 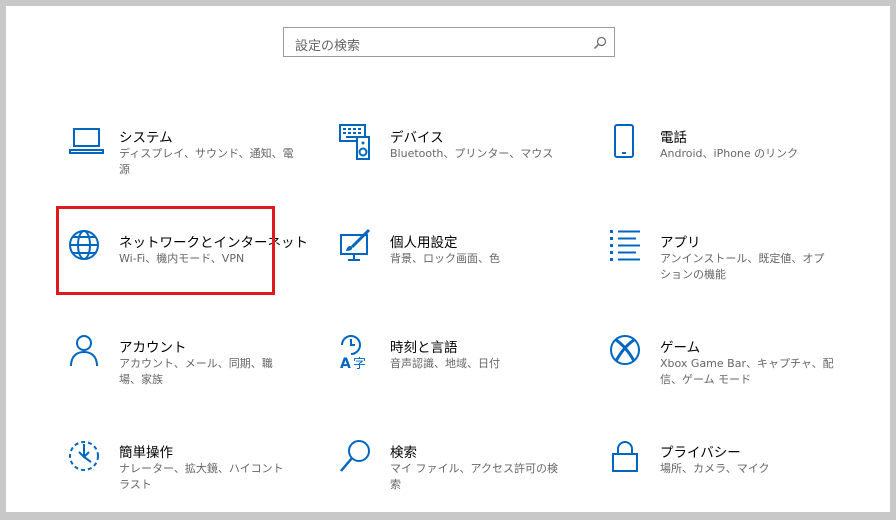 What do you see at coordinates (464, 164) in the screenshot?
I see `tile-devices: デバイス Bluetooth、プリンター、マウス` at bounding box center [464, 164].